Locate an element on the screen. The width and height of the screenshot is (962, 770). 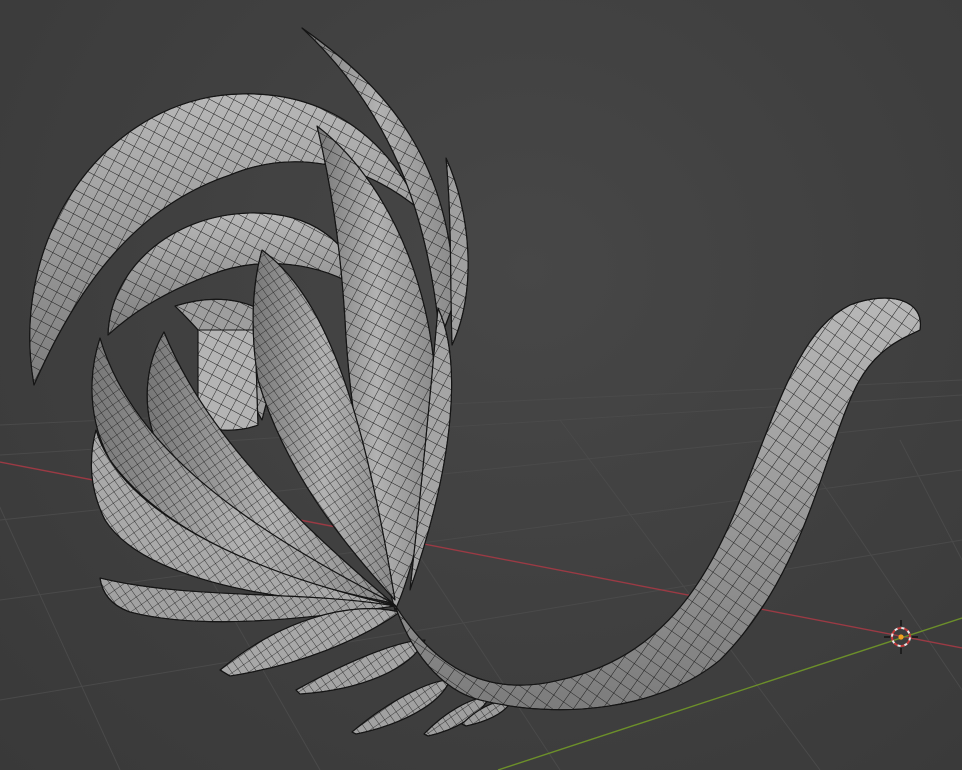
3d-cursor-icon is located at coordinates (901, 637).